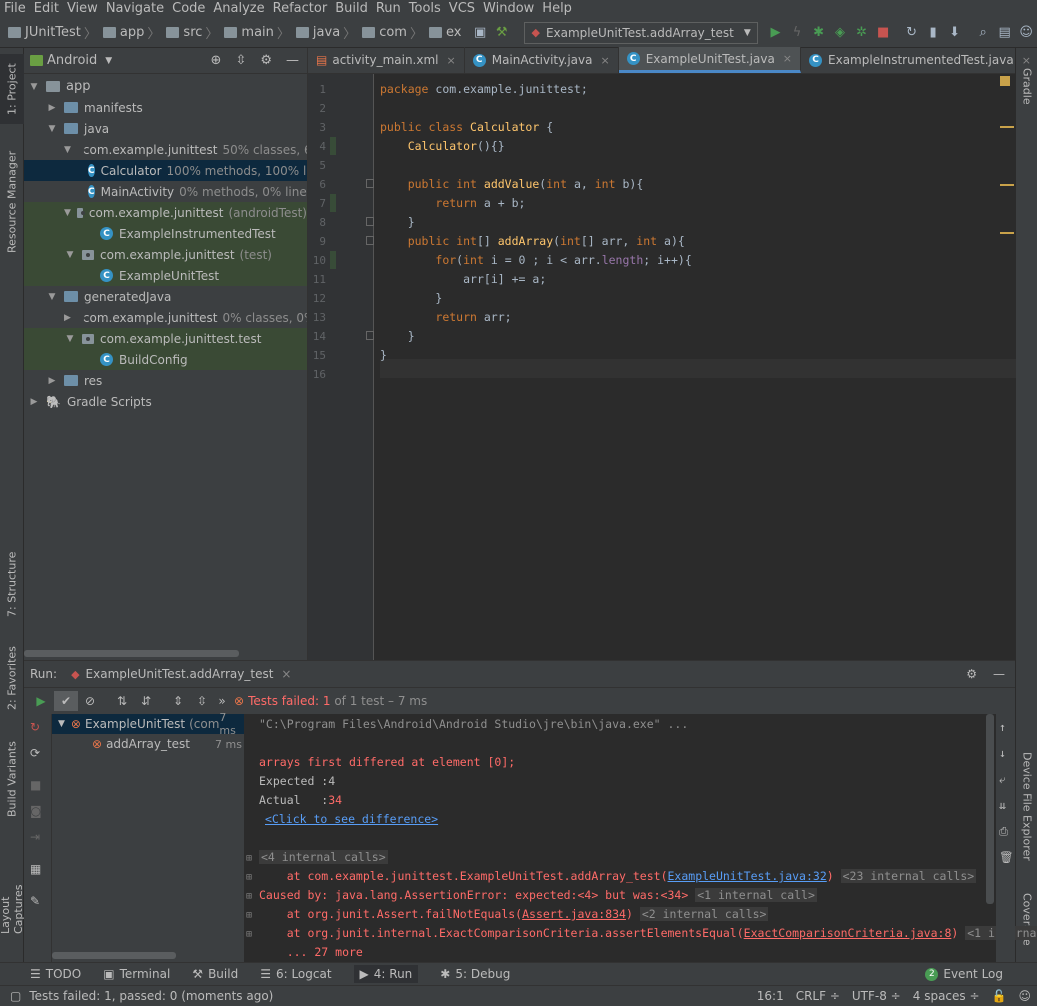 Image resolution: width=1037 pixels, height=1006 pixels. I want to click on tab-terminal: ▣ Terminal, so click(136, 974).